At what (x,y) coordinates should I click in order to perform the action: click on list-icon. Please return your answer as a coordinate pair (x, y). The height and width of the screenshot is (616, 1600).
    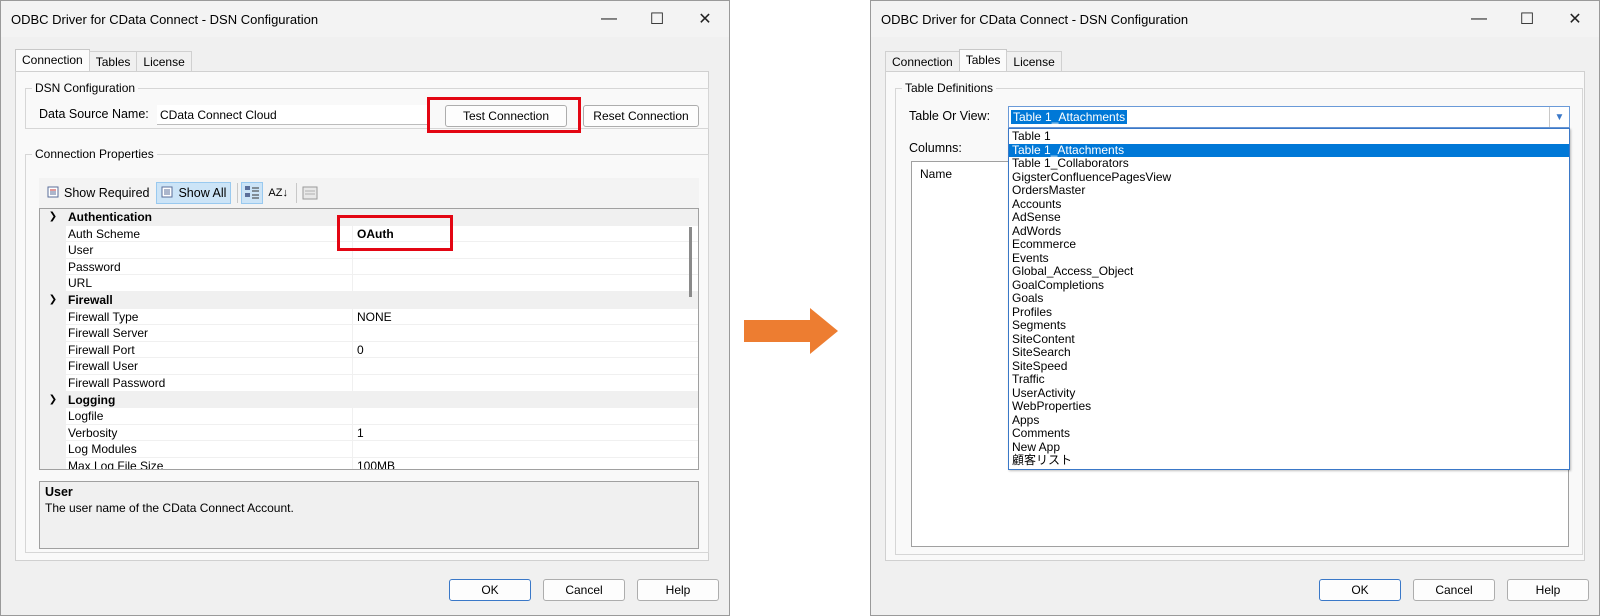
    Looking at the image, I should click on (53, 193).